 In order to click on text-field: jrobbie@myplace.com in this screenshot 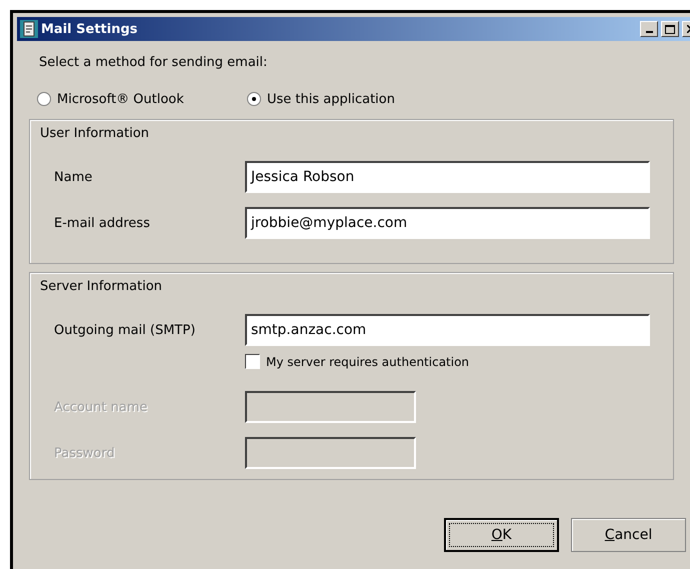, I will do `click(447, 223)`.